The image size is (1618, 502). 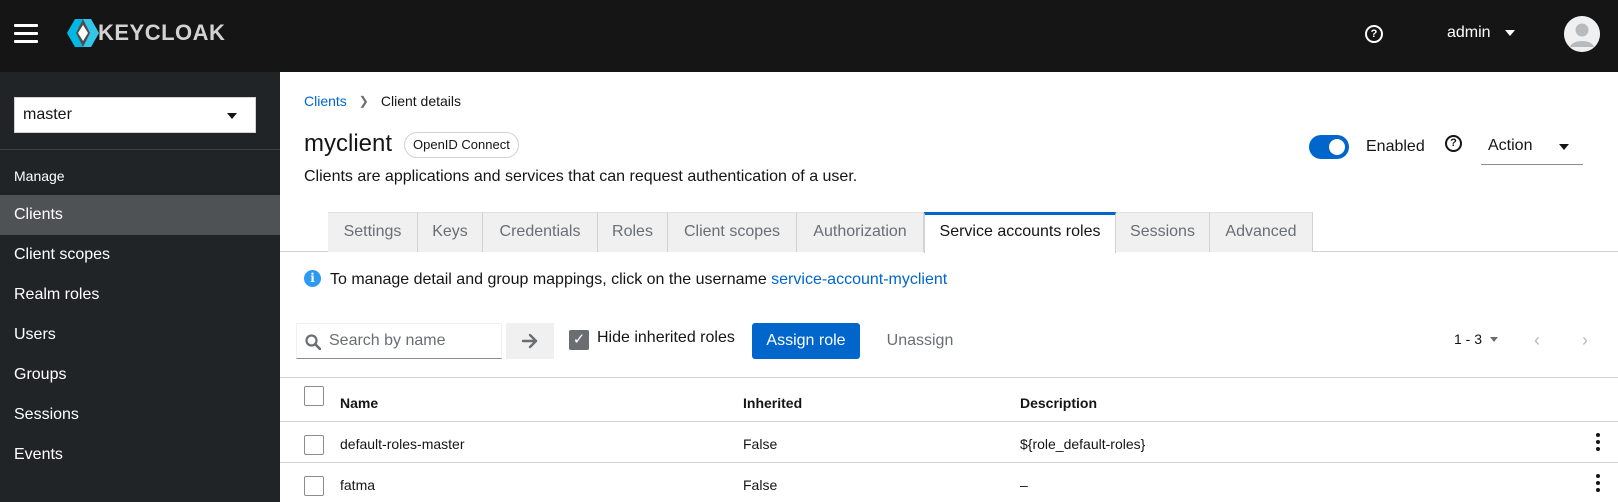 What do you see at coordinates (26, 34) in the screenshot?
I see `hamburger-menu-icon` at bounding box center [26, 34].